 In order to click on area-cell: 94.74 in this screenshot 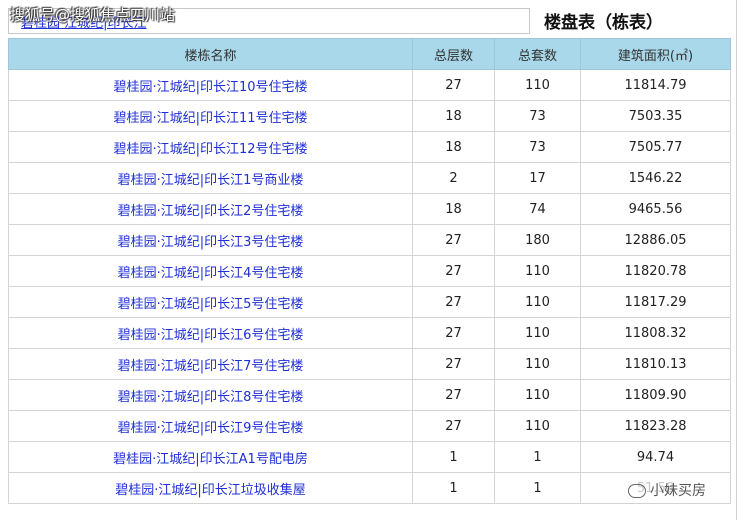, I will do `click(655, 457)`.